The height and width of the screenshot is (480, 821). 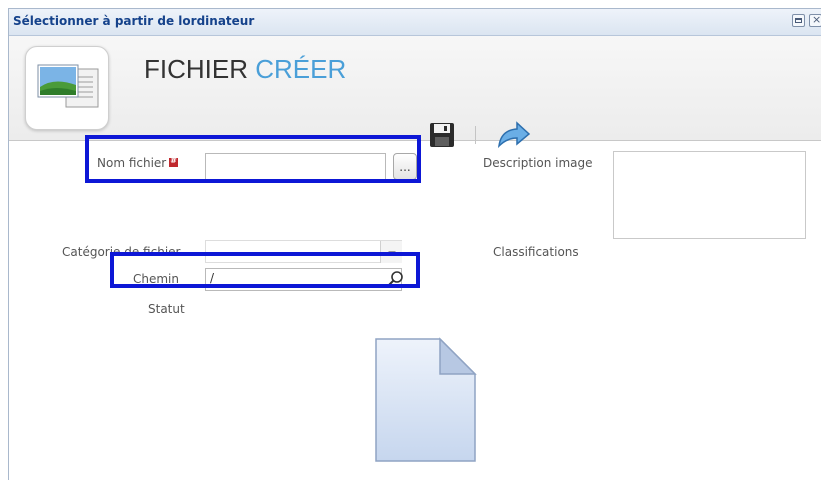 I want to click on highlight-box-nom-fichier, so click(x=253, y=159).